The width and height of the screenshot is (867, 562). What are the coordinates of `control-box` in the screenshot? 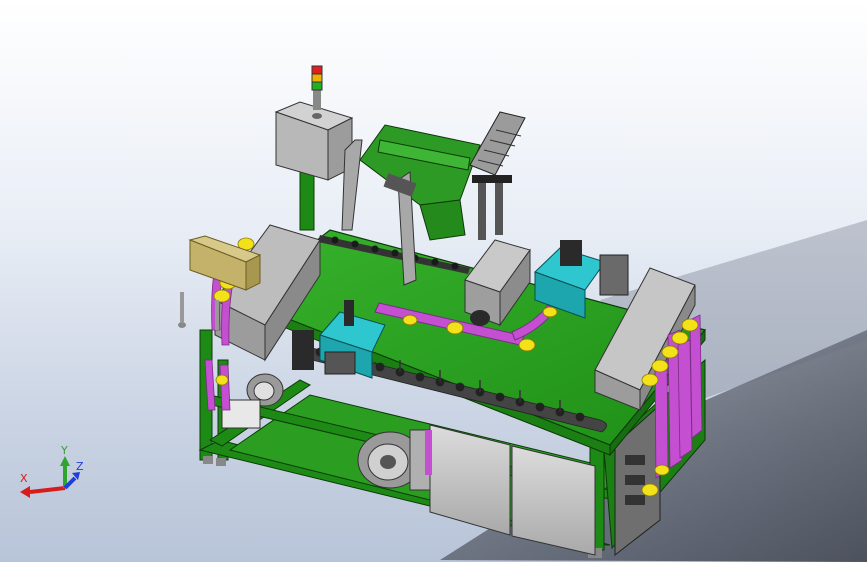 It's located at (314, 166).